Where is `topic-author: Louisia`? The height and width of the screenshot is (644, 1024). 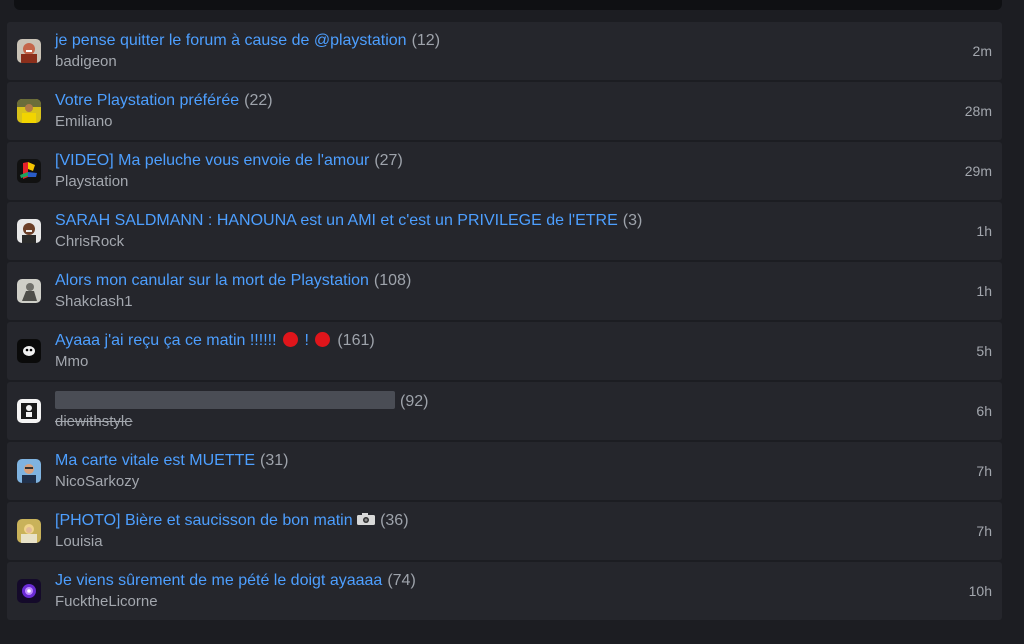
topic-author: Louisia is located at coordinates (79, 542).